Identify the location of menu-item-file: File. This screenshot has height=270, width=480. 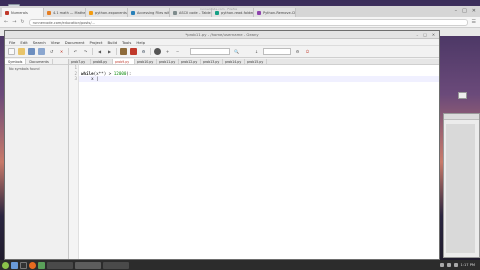
(12, 42).